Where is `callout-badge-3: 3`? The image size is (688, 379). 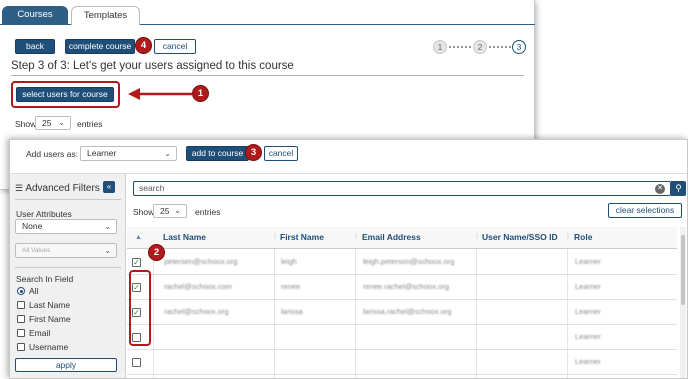 callout-badge-3: 3 is located at coordinates (253, 152).